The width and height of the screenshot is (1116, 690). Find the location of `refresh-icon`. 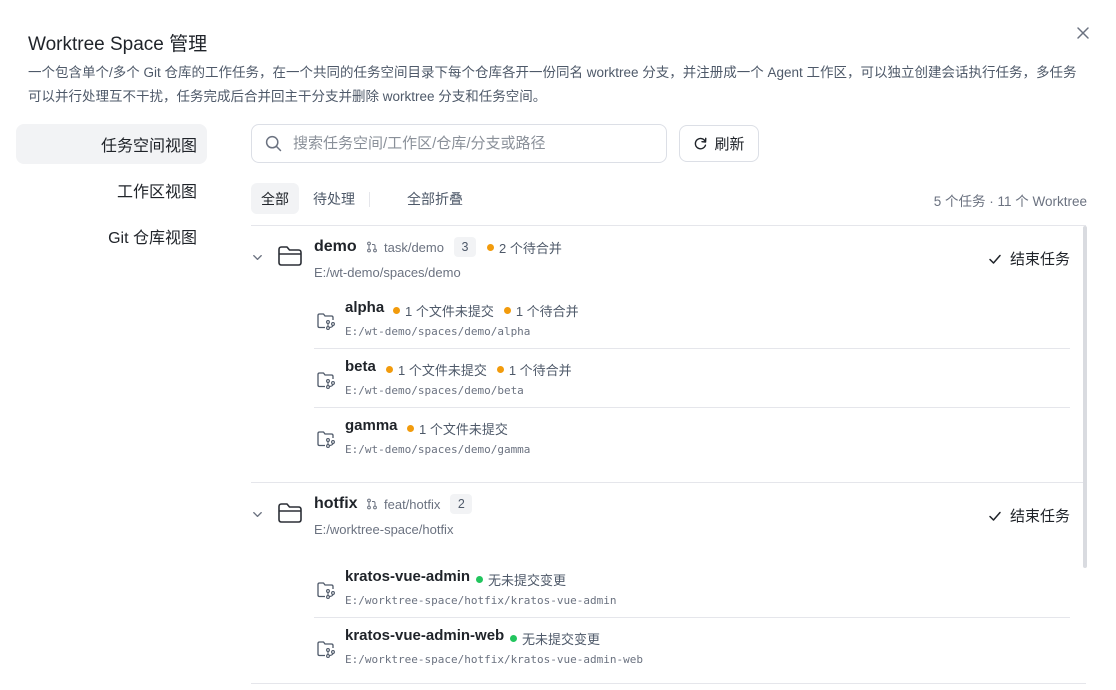

refresh-icon is located at coordinates (701, 143).